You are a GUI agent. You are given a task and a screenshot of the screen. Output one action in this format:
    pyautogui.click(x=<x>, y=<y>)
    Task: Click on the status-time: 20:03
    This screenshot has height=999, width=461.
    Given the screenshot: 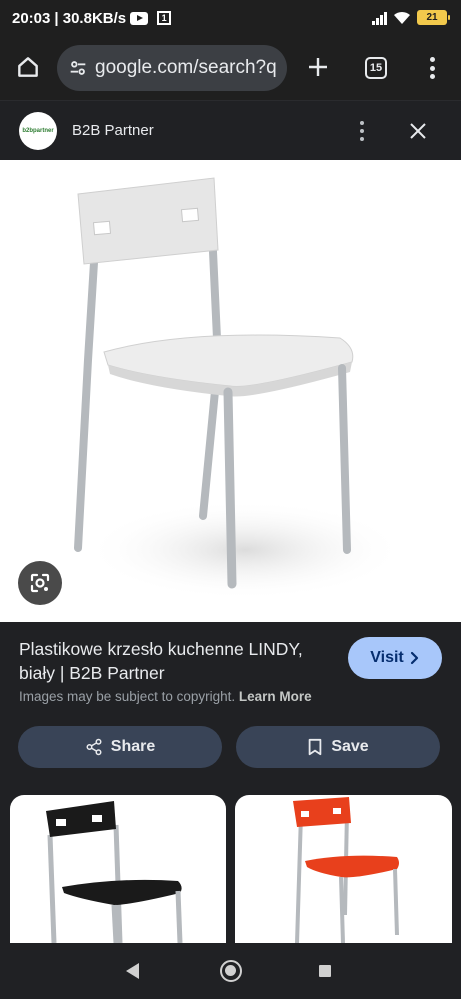 What is the action you would take?
    pyautogui.click(x=31, y=18)
    